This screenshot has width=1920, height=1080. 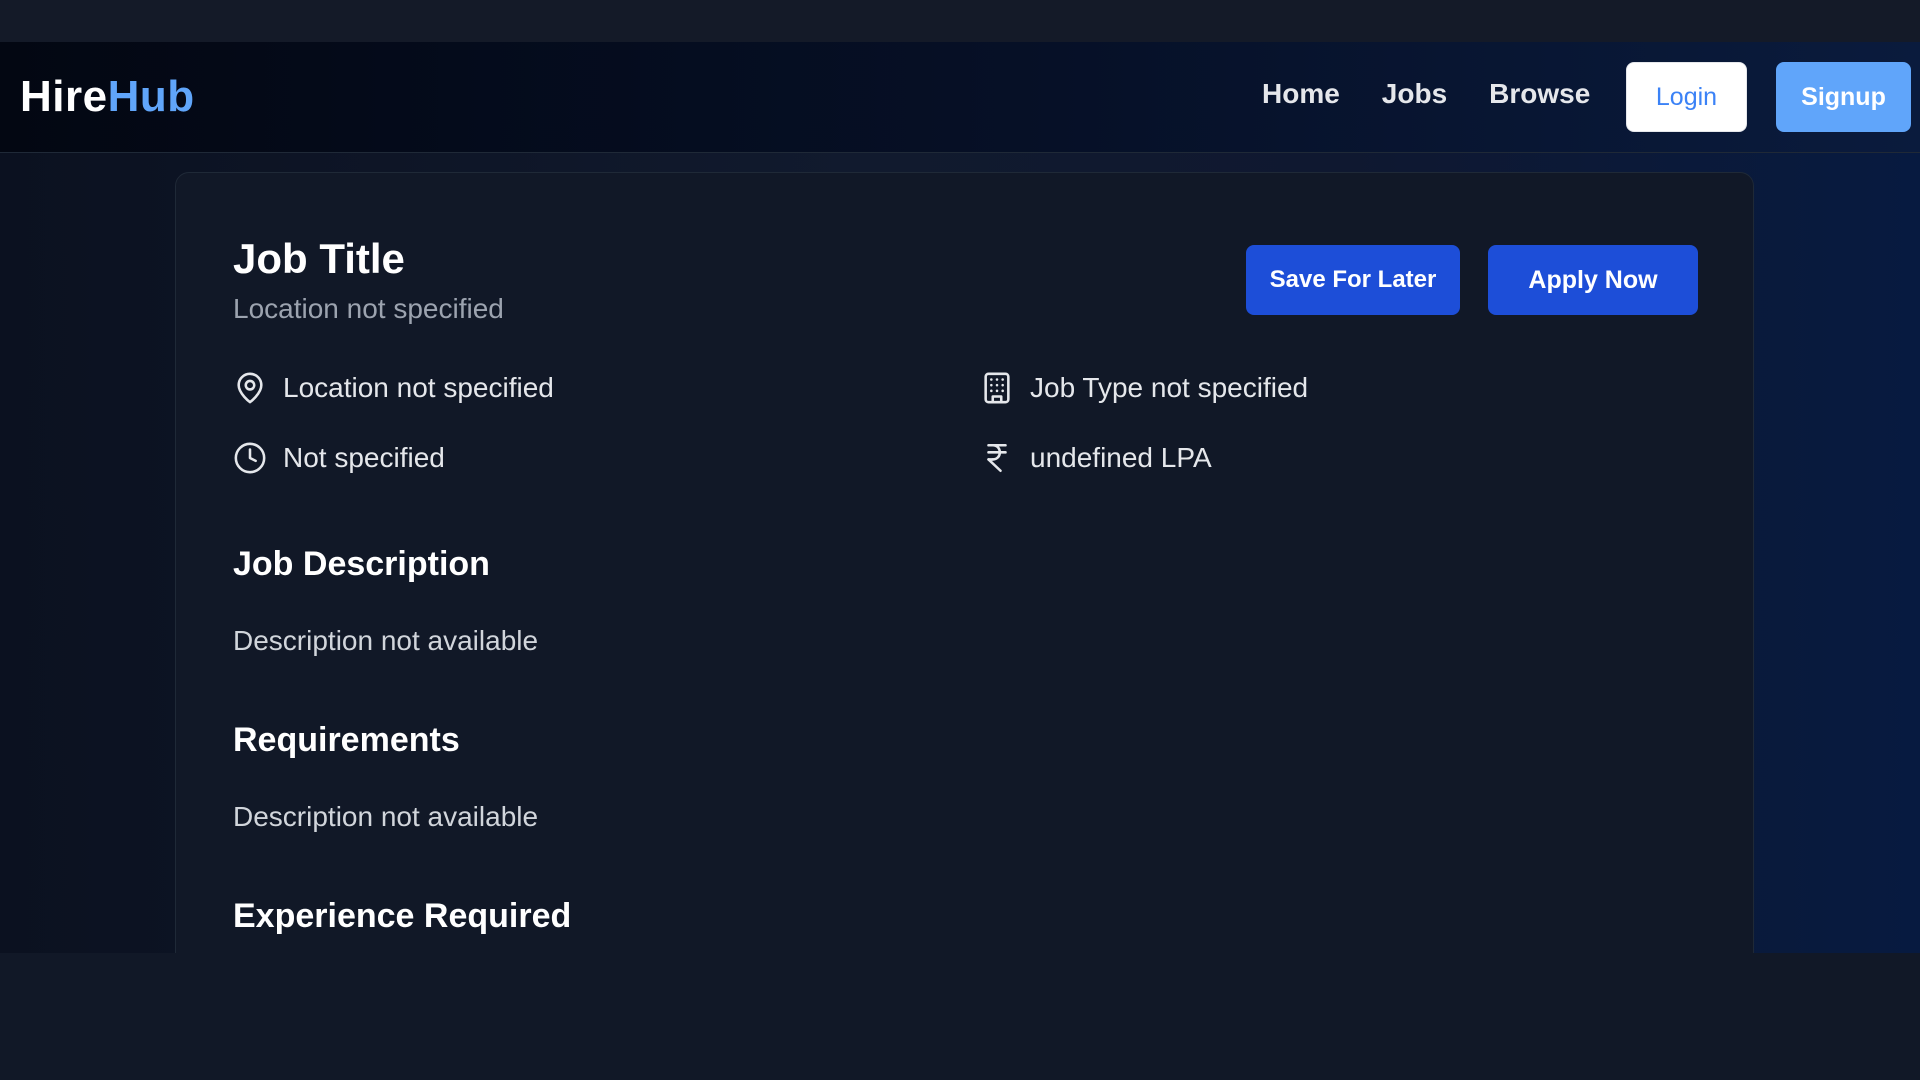 What do you see at coordinates (346, 740) in the screenshot?
I see `requirements-heading: Requirements` at bounding box center [346, 740].